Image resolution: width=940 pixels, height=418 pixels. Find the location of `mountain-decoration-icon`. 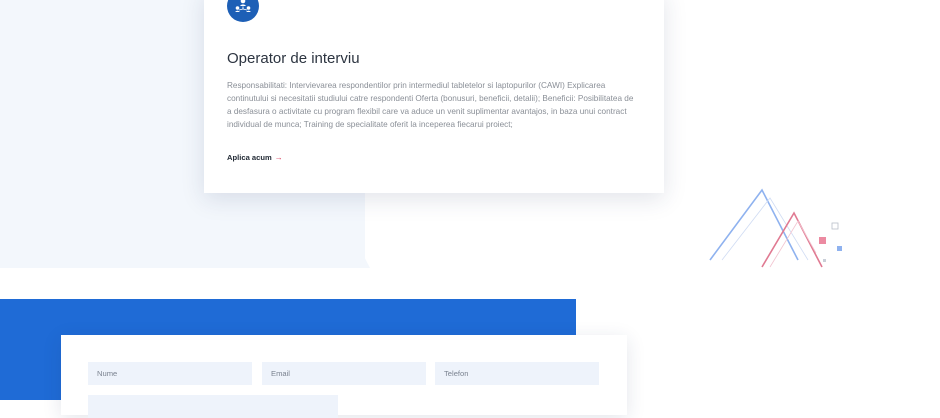

mountain-decoration-icon is located at coordinates (775, 228).